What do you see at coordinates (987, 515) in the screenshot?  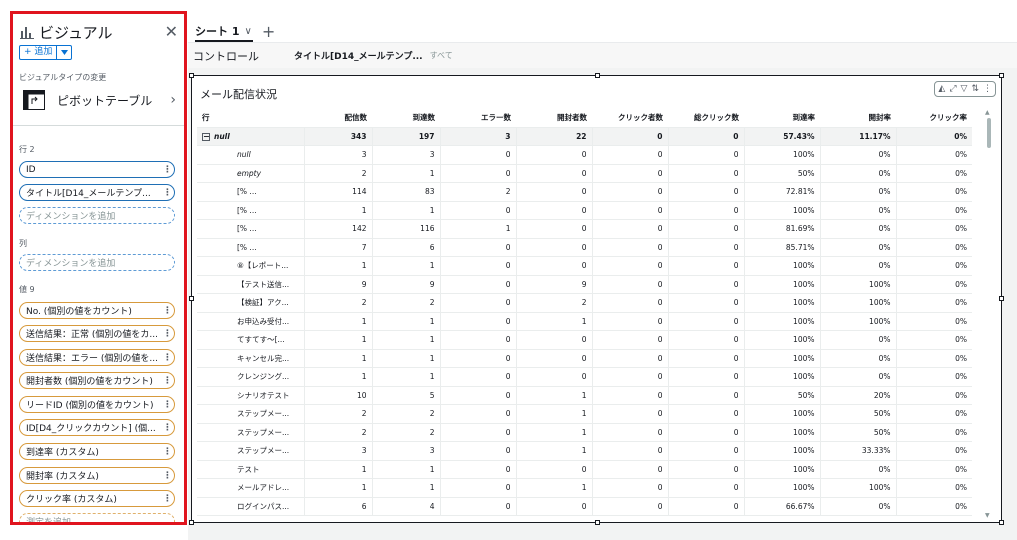 I see `scroll-down-icon: ▼` at bounding box center [987, 515].